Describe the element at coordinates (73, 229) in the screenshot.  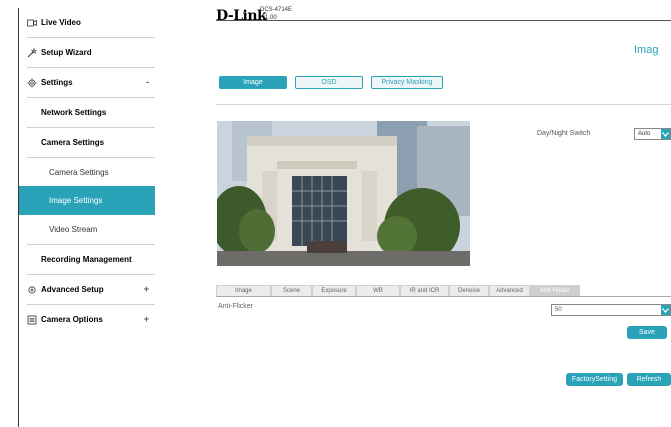
I see `sidebar-label: Video Stream` at that location.